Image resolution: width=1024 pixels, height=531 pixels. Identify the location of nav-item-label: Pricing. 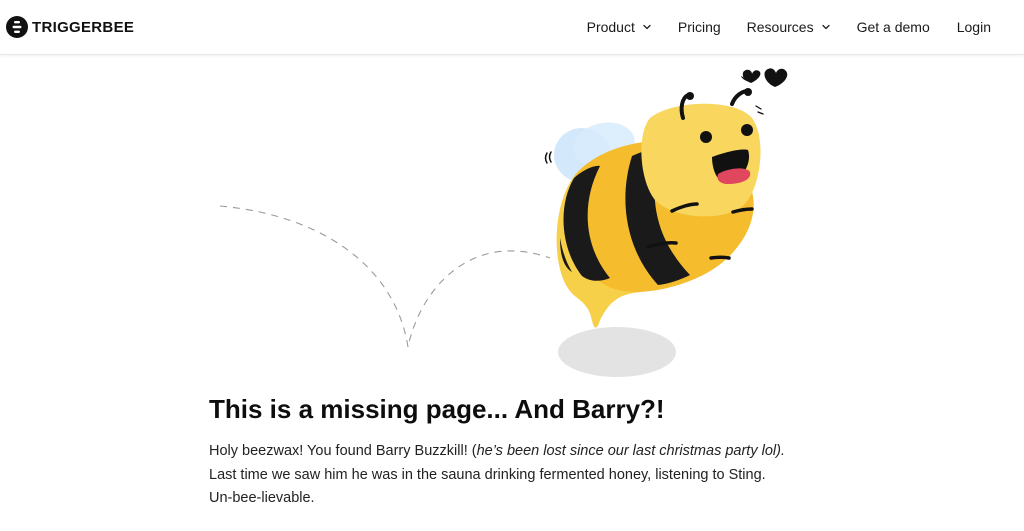
(699, 27).